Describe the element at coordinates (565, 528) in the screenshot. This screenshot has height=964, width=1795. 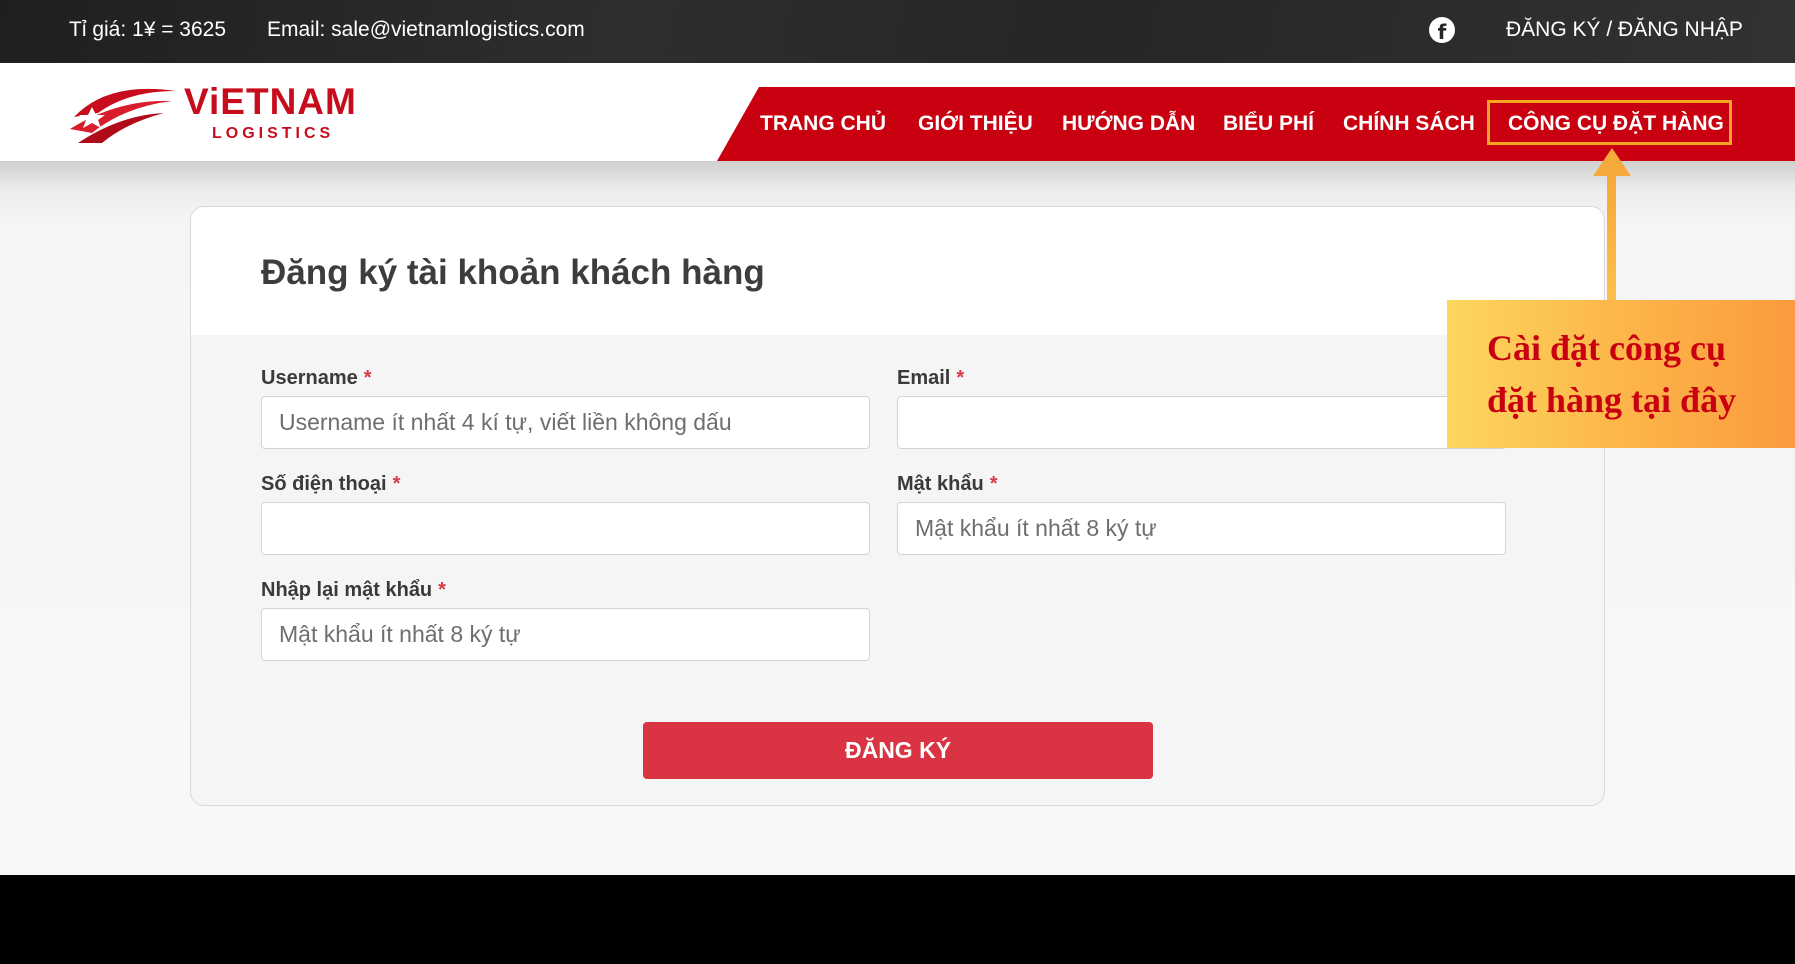
I see `phone-input` at that location.